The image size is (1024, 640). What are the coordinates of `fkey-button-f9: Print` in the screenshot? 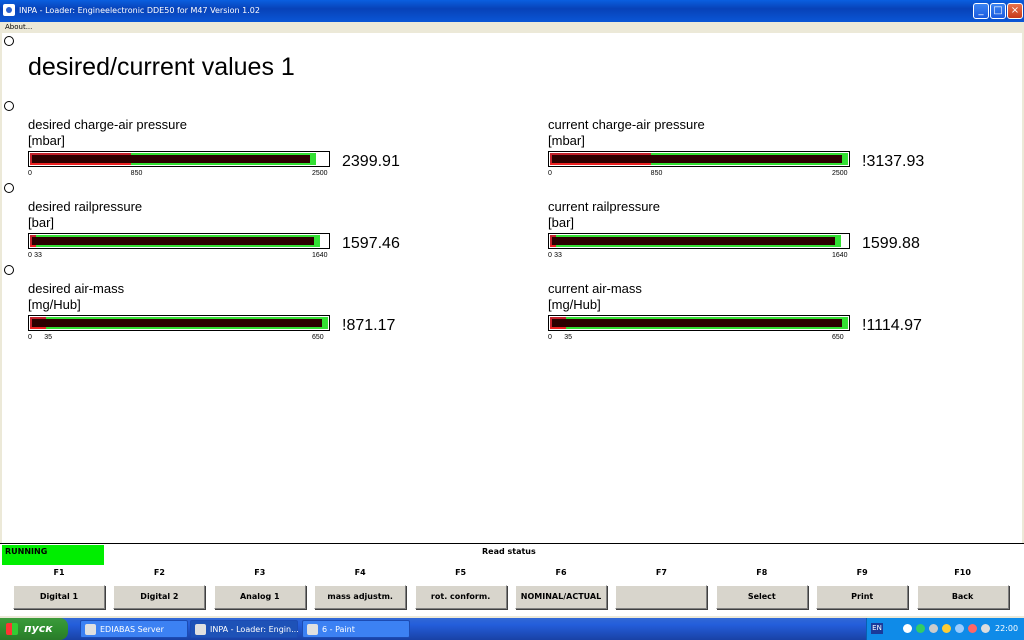 It's located at (862, 597).